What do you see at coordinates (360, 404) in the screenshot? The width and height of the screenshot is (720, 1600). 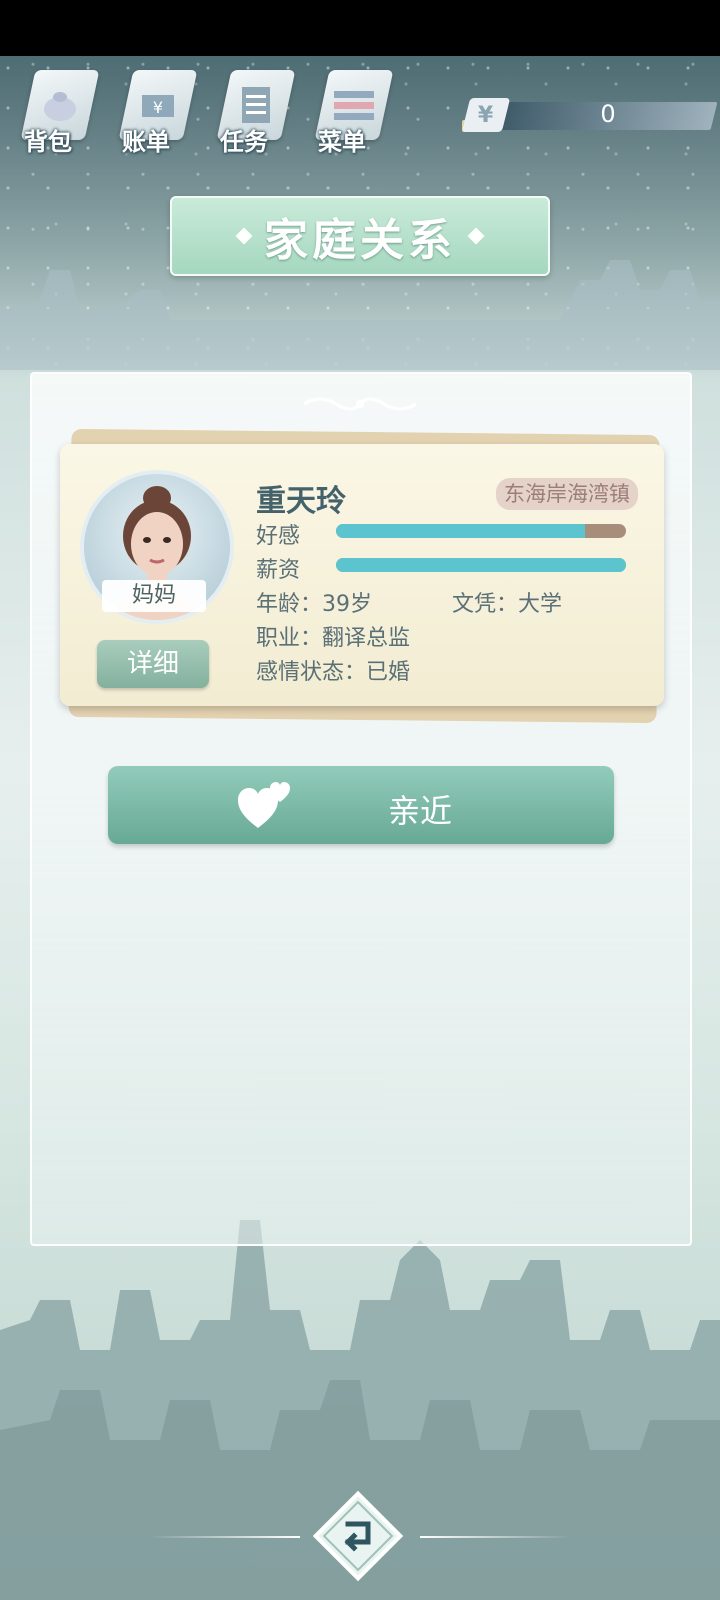 I see `ornament-icon` at bounding box center [360, 404].